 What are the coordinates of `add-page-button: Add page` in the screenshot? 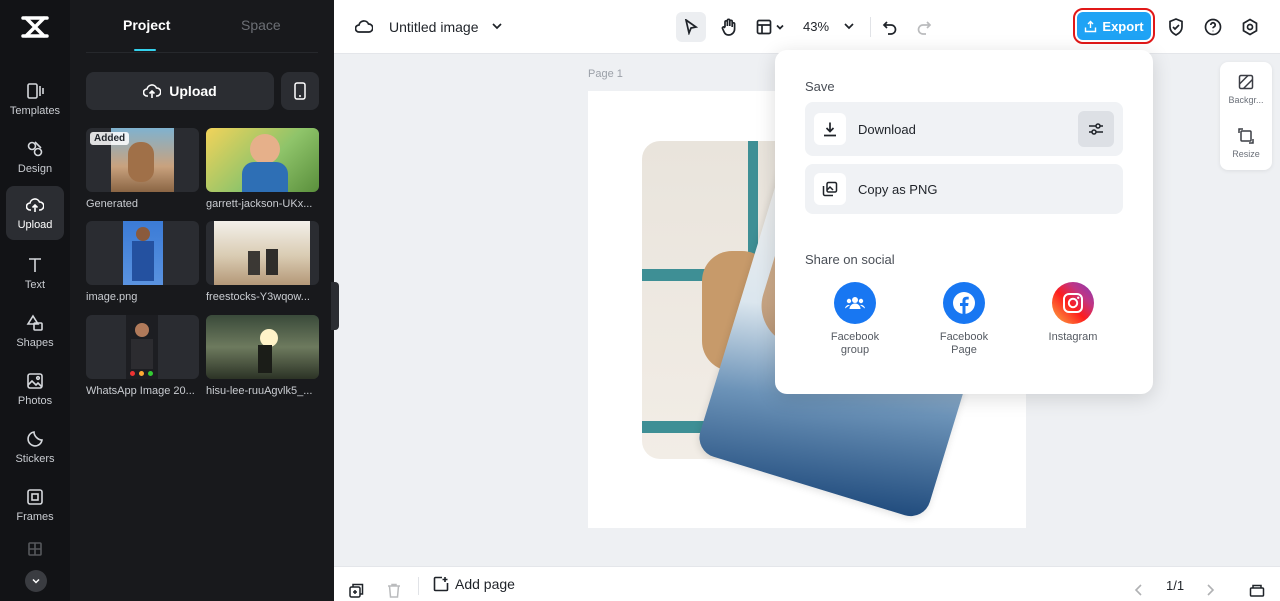 It's located at (474, 584).